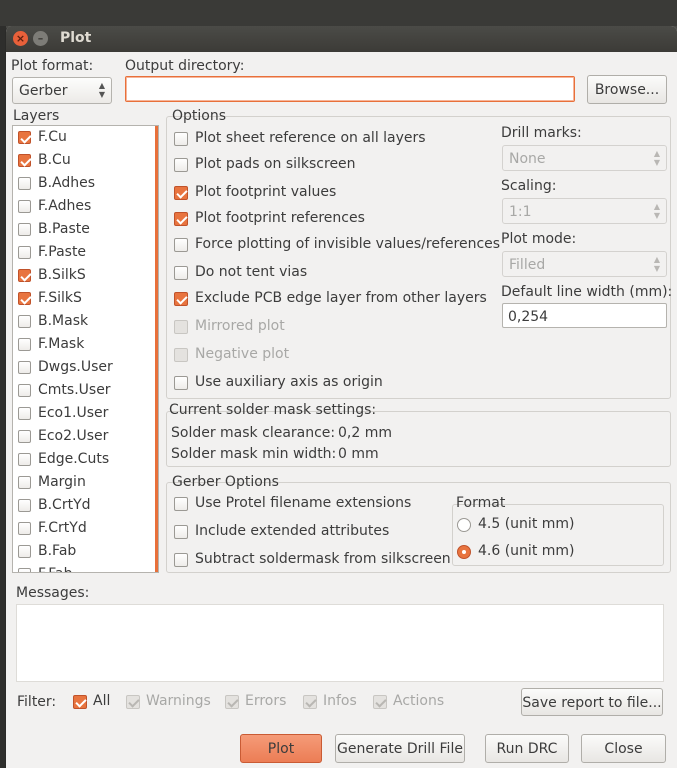 The height and width of the screenshot is (768, 677). I want to click on options-label: Options, so click(199, 116).